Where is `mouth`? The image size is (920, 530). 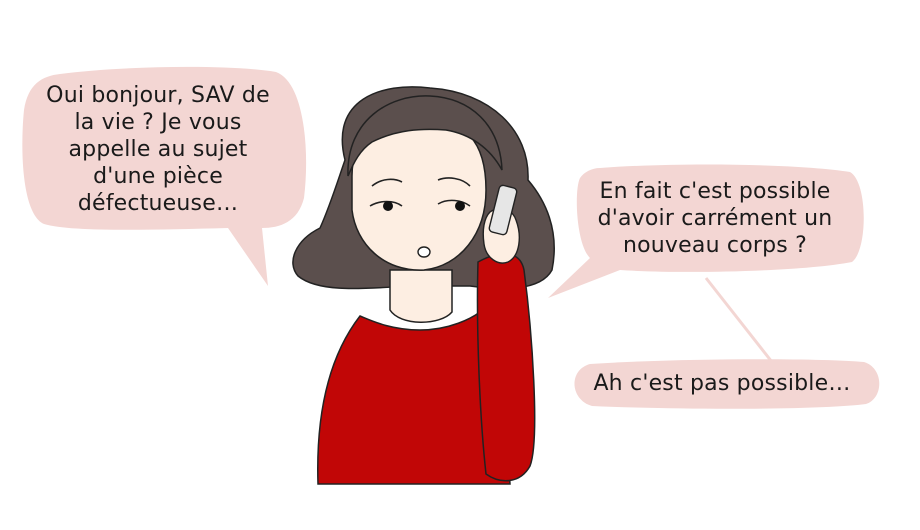
mouth is located at coordinates (424, 252).